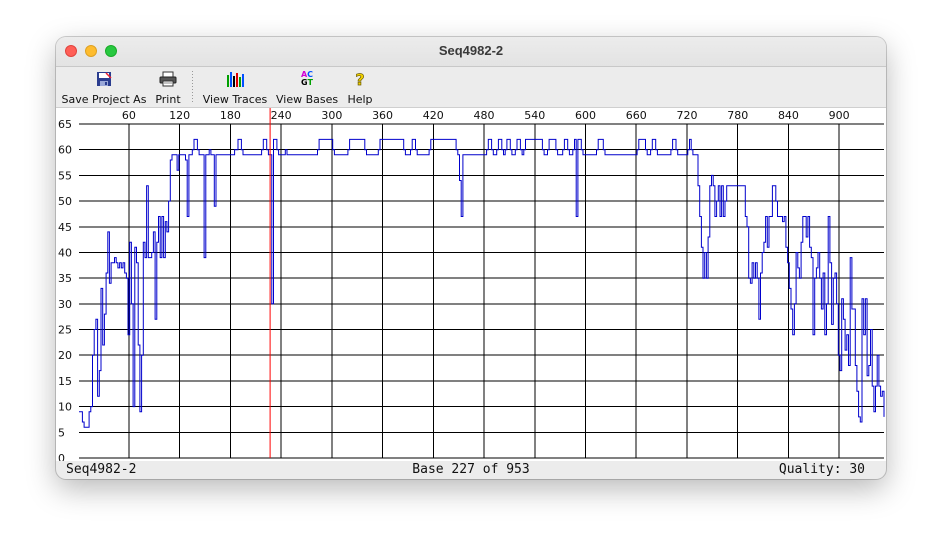 This screenshot has height=553, width=942. Describe the element at coordinates (360, 99) in the screenshot. I see `help-label: Help` at that location.